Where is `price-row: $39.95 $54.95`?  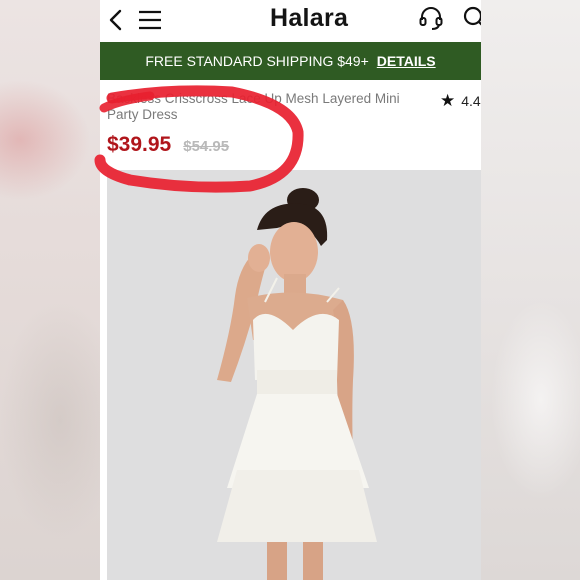
price-row: $39.95 $54.95 is located at coordinates (168, 145).